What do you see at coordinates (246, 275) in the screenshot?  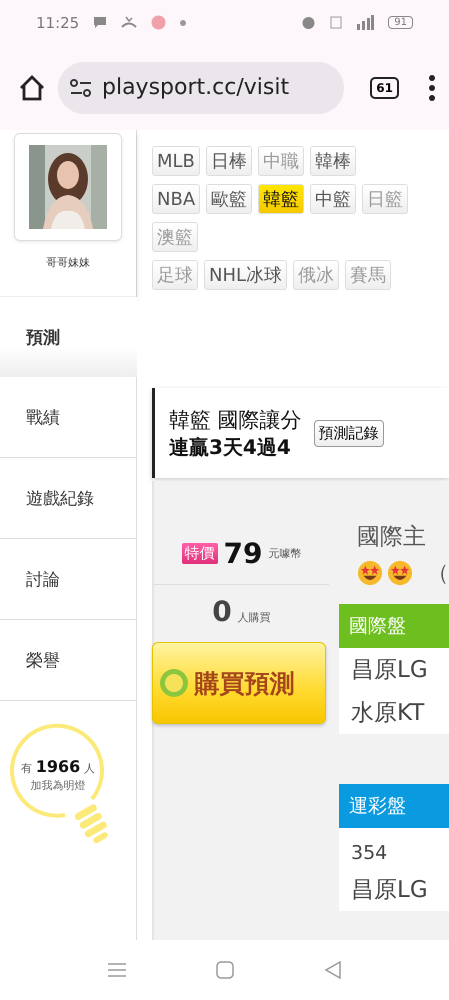 I see `league-tag: NHL冰球` at bounding box center [246, 275].